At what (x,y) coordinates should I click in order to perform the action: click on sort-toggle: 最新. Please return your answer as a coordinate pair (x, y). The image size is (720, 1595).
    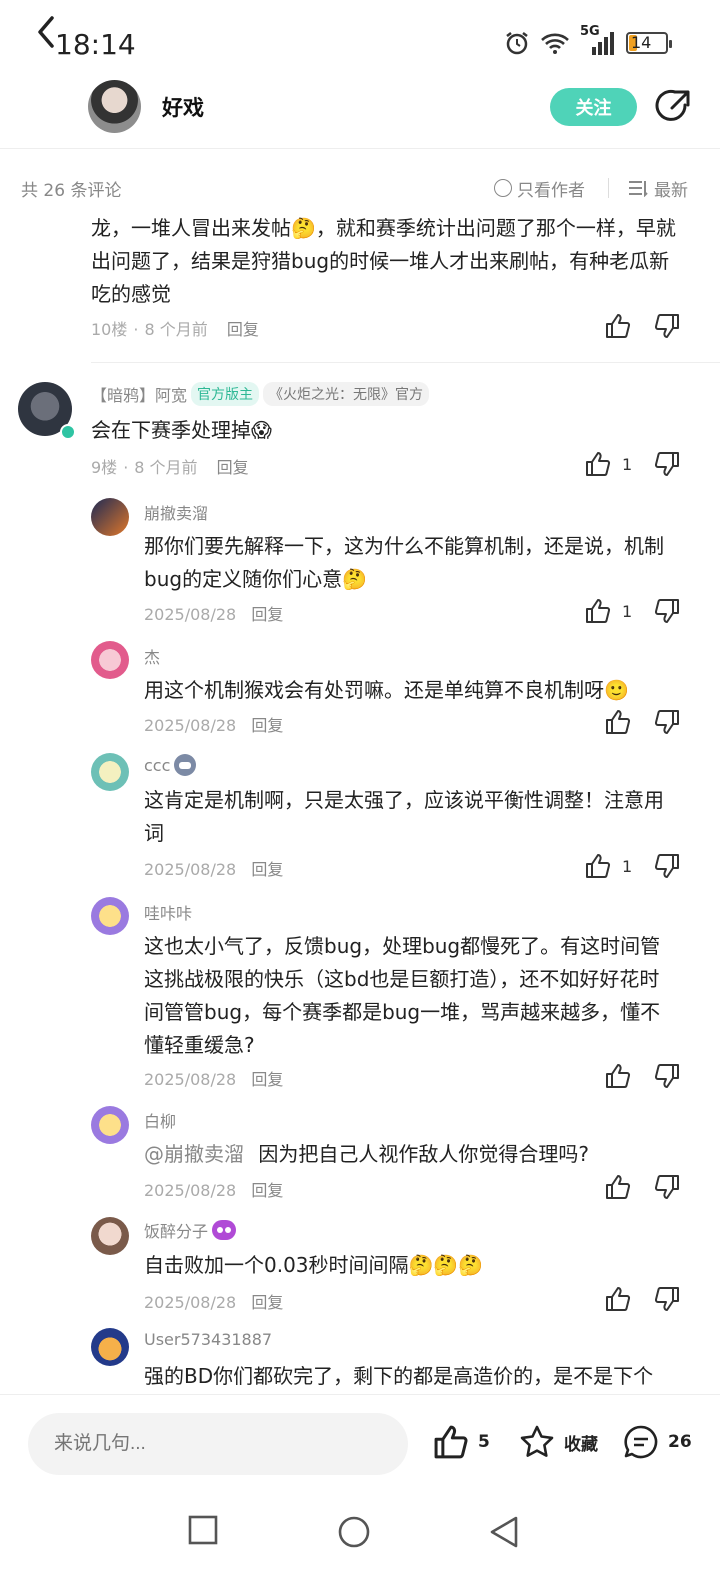
    Looking at the image, I should click on (658, 188).